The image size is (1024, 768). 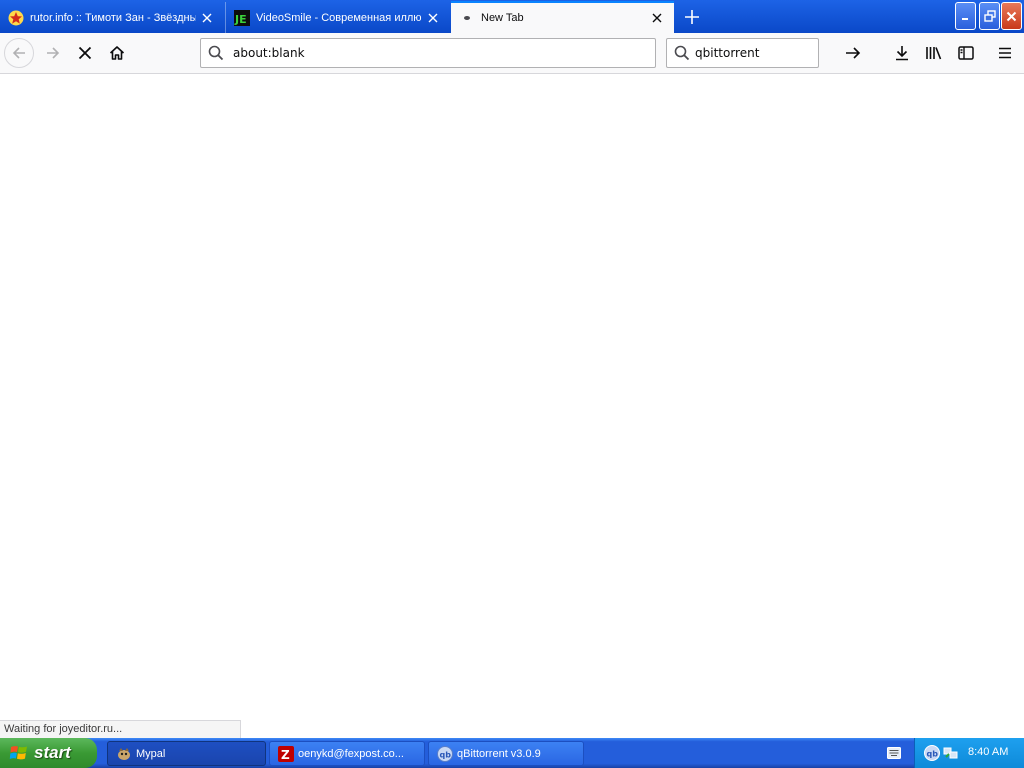 I want to click on joyeditor-je-icon: JE, so click(x=242, y=17).